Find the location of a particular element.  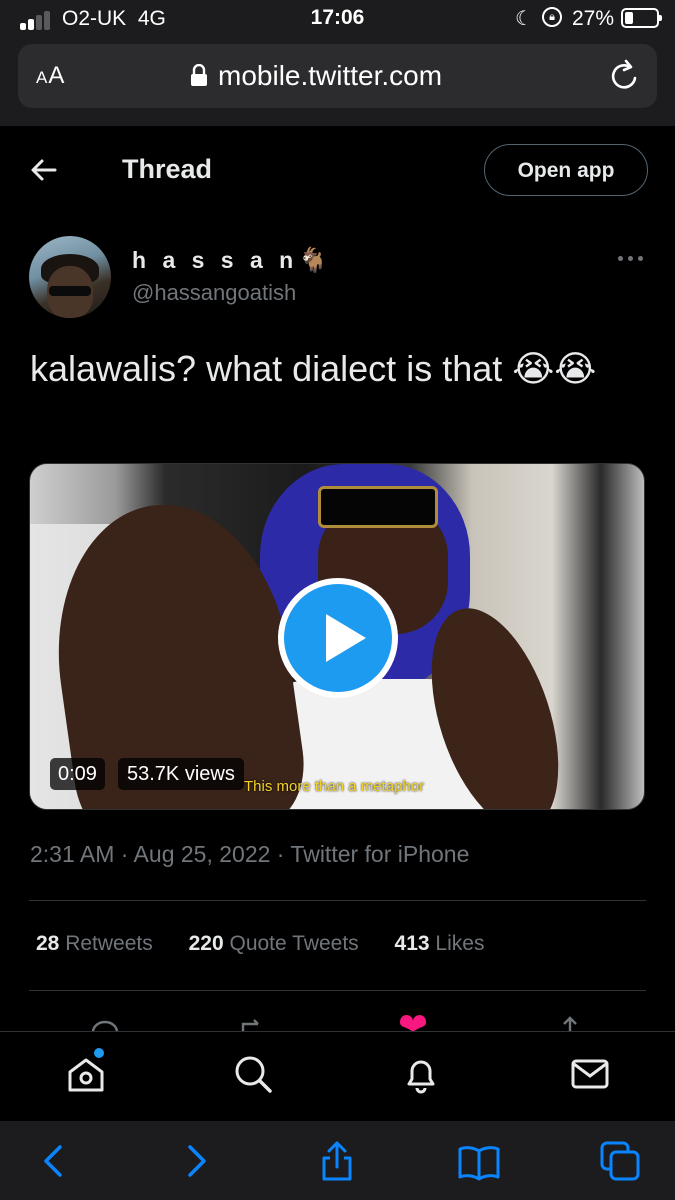

tweet-stats: 28 Retweets 220 Quote Tweets 413 Likes is located at coordinates (275, 944).